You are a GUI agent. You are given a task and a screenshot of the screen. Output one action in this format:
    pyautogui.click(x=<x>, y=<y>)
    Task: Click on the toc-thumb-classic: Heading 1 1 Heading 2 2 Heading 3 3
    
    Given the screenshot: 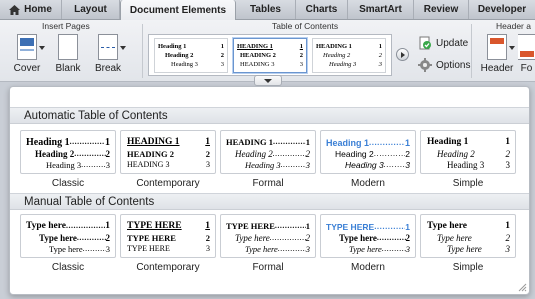 What is the action you would take?
    pyautogui.click(x=191, y=55)
    